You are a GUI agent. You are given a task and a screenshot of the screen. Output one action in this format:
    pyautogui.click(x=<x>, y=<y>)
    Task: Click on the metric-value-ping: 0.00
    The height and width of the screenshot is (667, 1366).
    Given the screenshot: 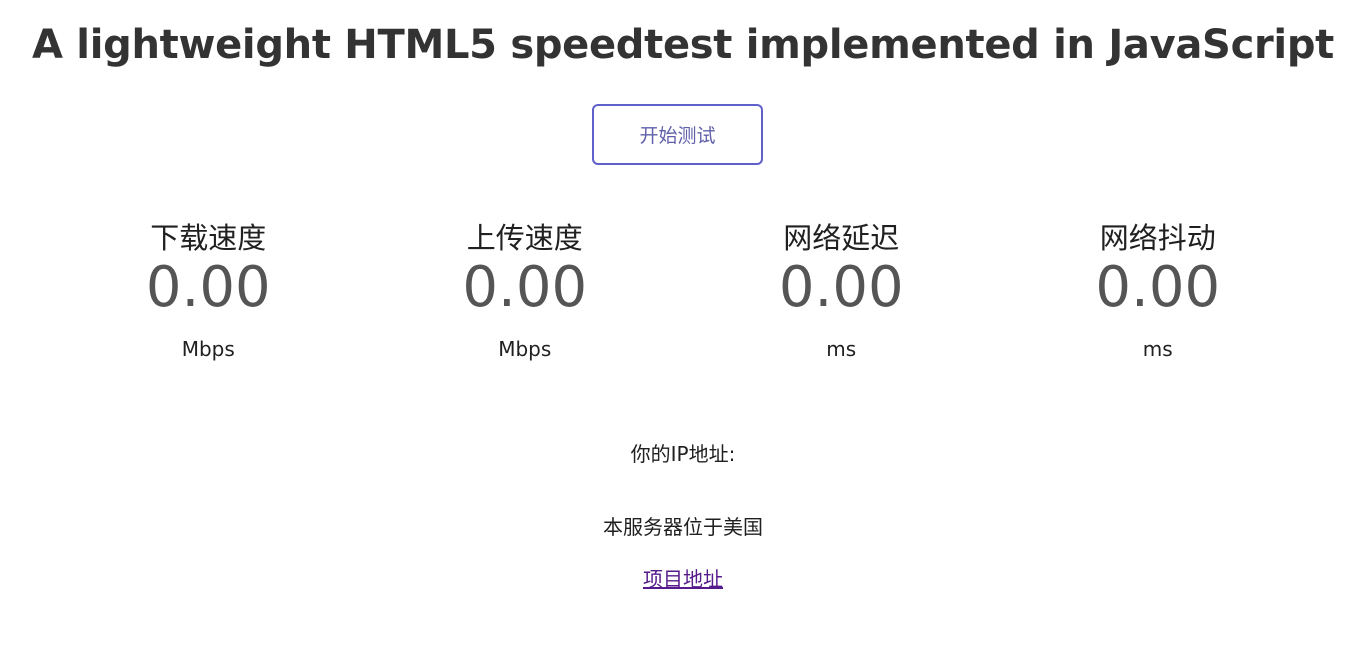 What is the action you would take?
    pyautogui.click(x=841, y=287)
    